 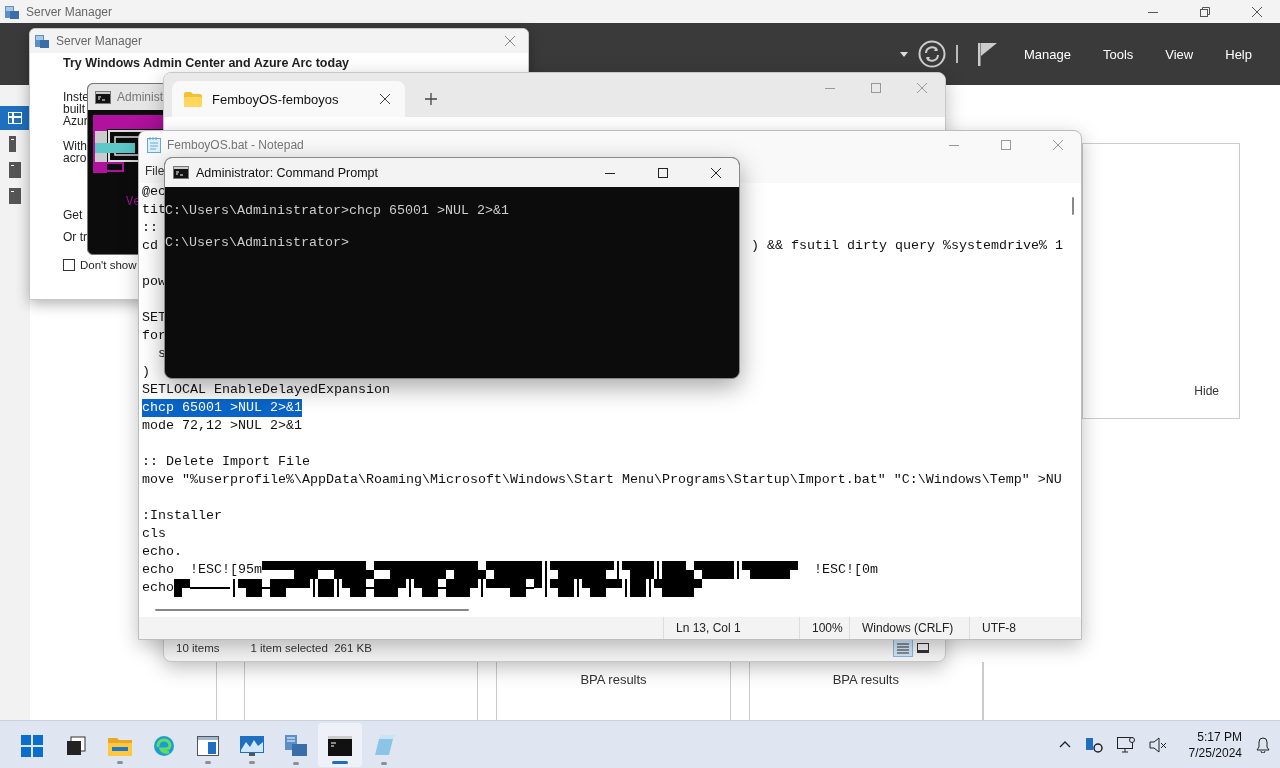 I want to click on task-view-icon, so click(x=76, y=745).